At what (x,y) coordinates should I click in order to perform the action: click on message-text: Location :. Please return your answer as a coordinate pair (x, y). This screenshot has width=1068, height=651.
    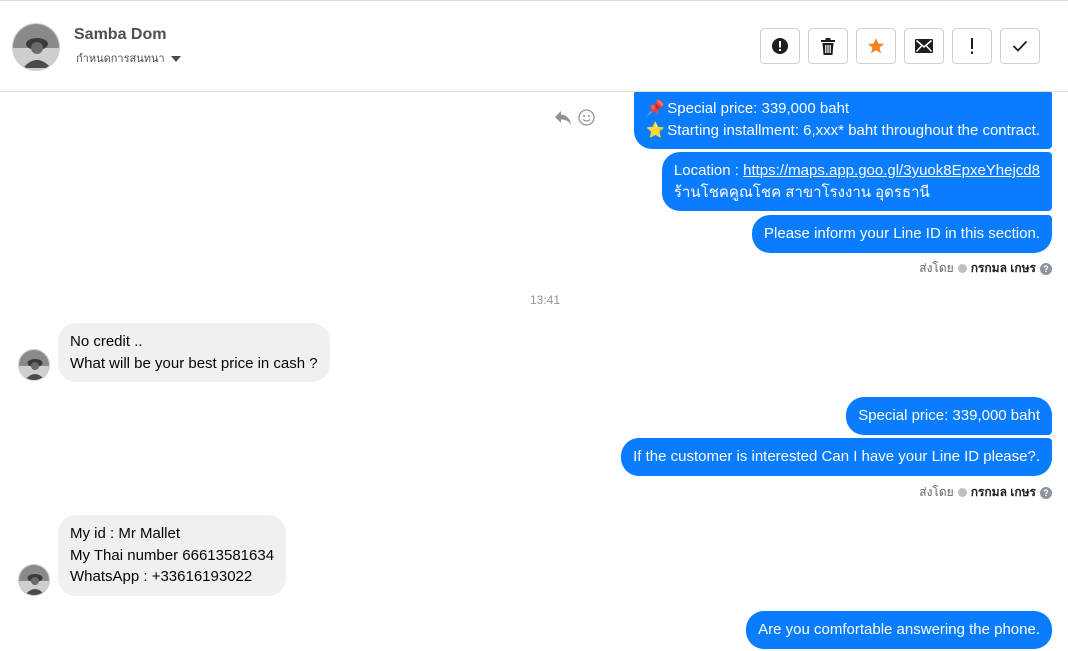
    Looking at the image, I should click on (708, 170).